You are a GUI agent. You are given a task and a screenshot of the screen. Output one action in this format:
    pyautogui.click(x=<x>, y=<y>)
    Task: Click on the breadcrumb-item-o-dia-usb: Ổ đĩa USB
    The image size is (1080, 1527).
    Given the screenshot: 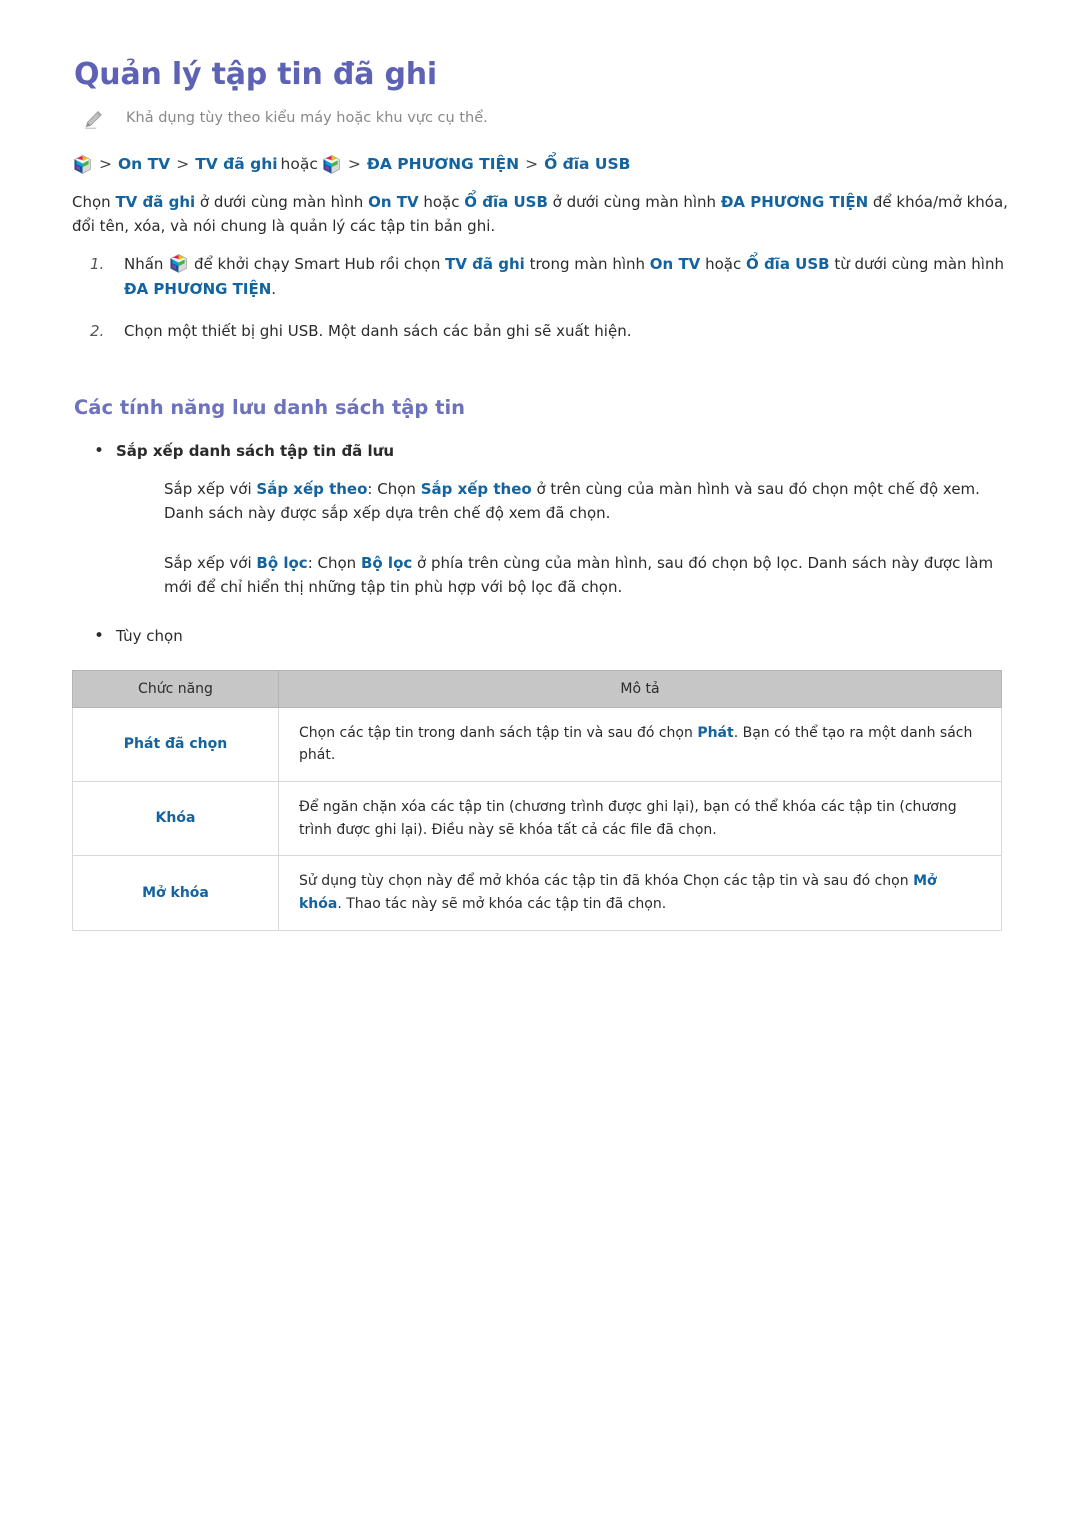 What is the action you would take?
    pyautogui.click(x=587, y=164)
    